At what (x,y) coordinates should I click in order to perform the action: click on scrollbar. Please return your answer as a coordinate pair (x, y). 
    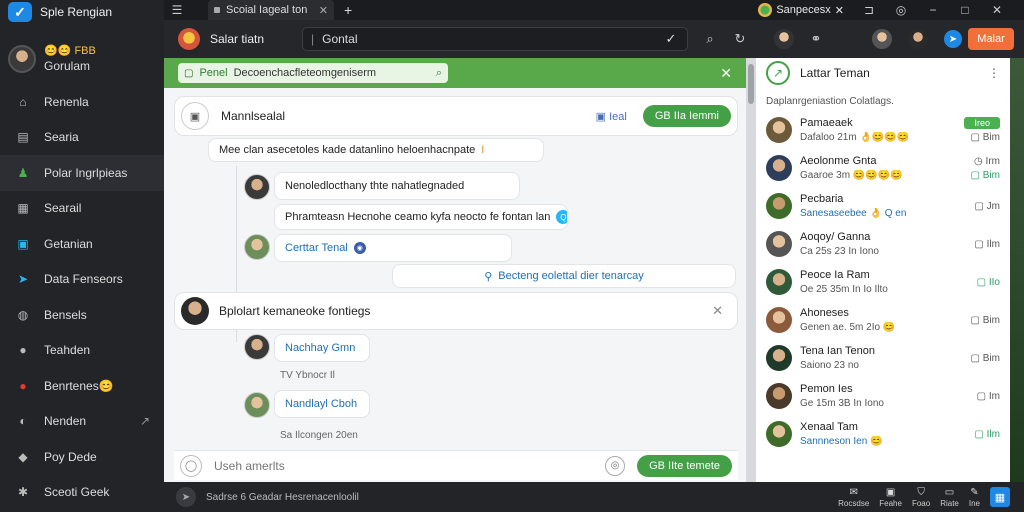
    Looking at the image, I should click on (751, 270).